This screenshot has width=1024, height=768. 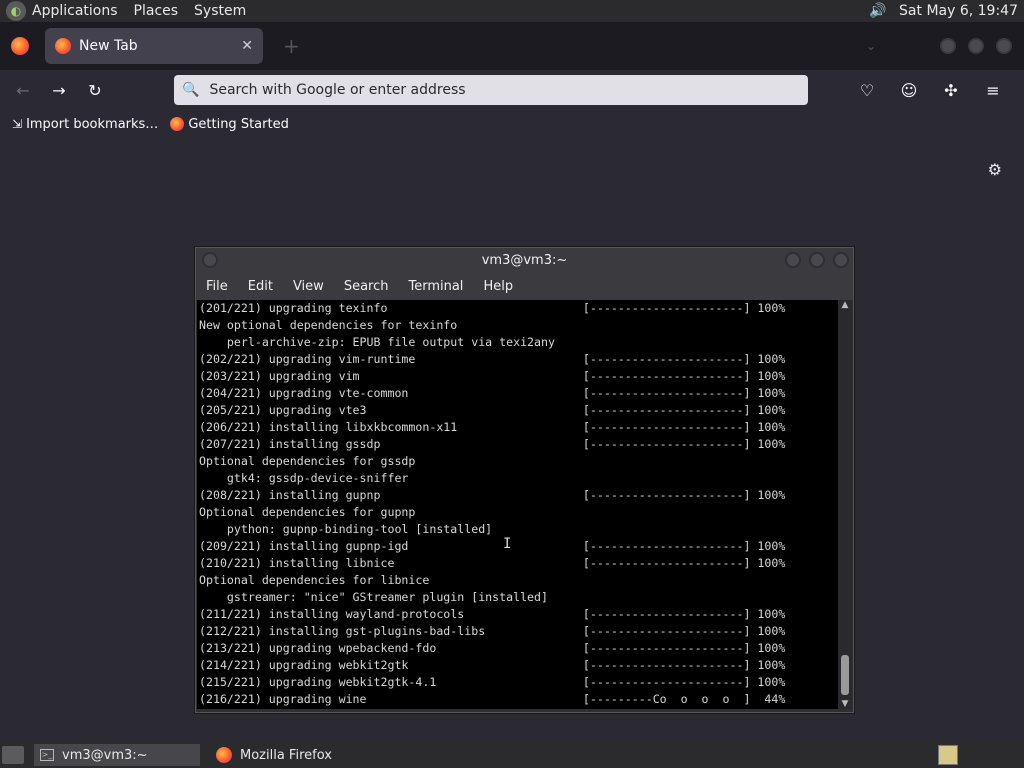 I want to click on notes-applet-icon, so click(x=948, y=755).